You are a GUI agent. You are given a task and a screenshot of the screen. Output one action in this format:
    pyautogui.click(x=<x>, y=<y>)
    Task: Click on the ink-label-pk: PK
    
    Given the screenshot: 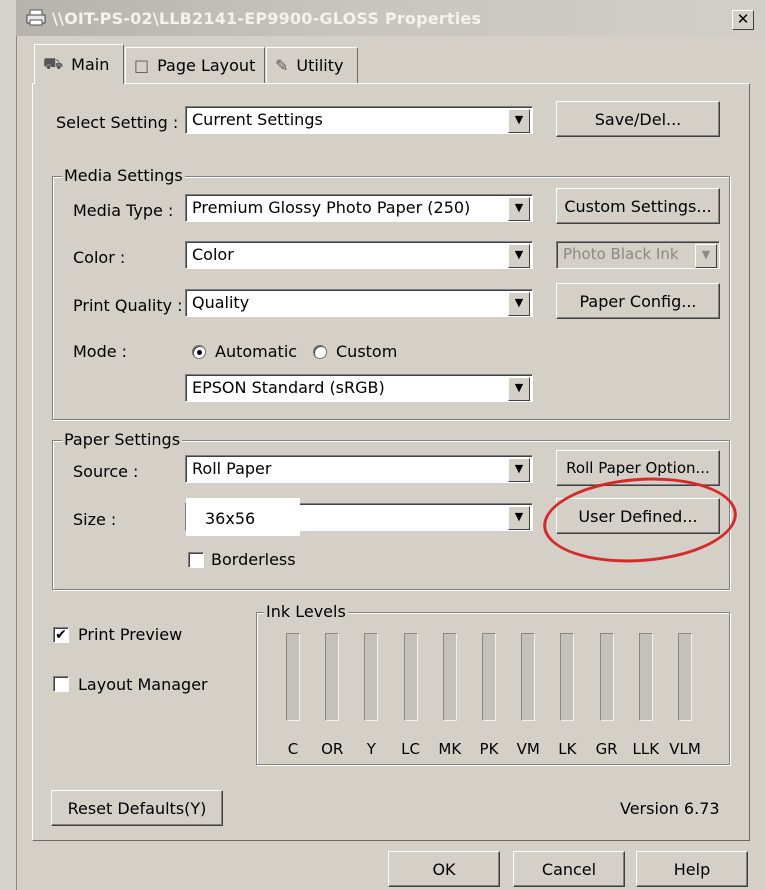 What is the action you would take?
    pyautogui.click(x=489, y=749)
    